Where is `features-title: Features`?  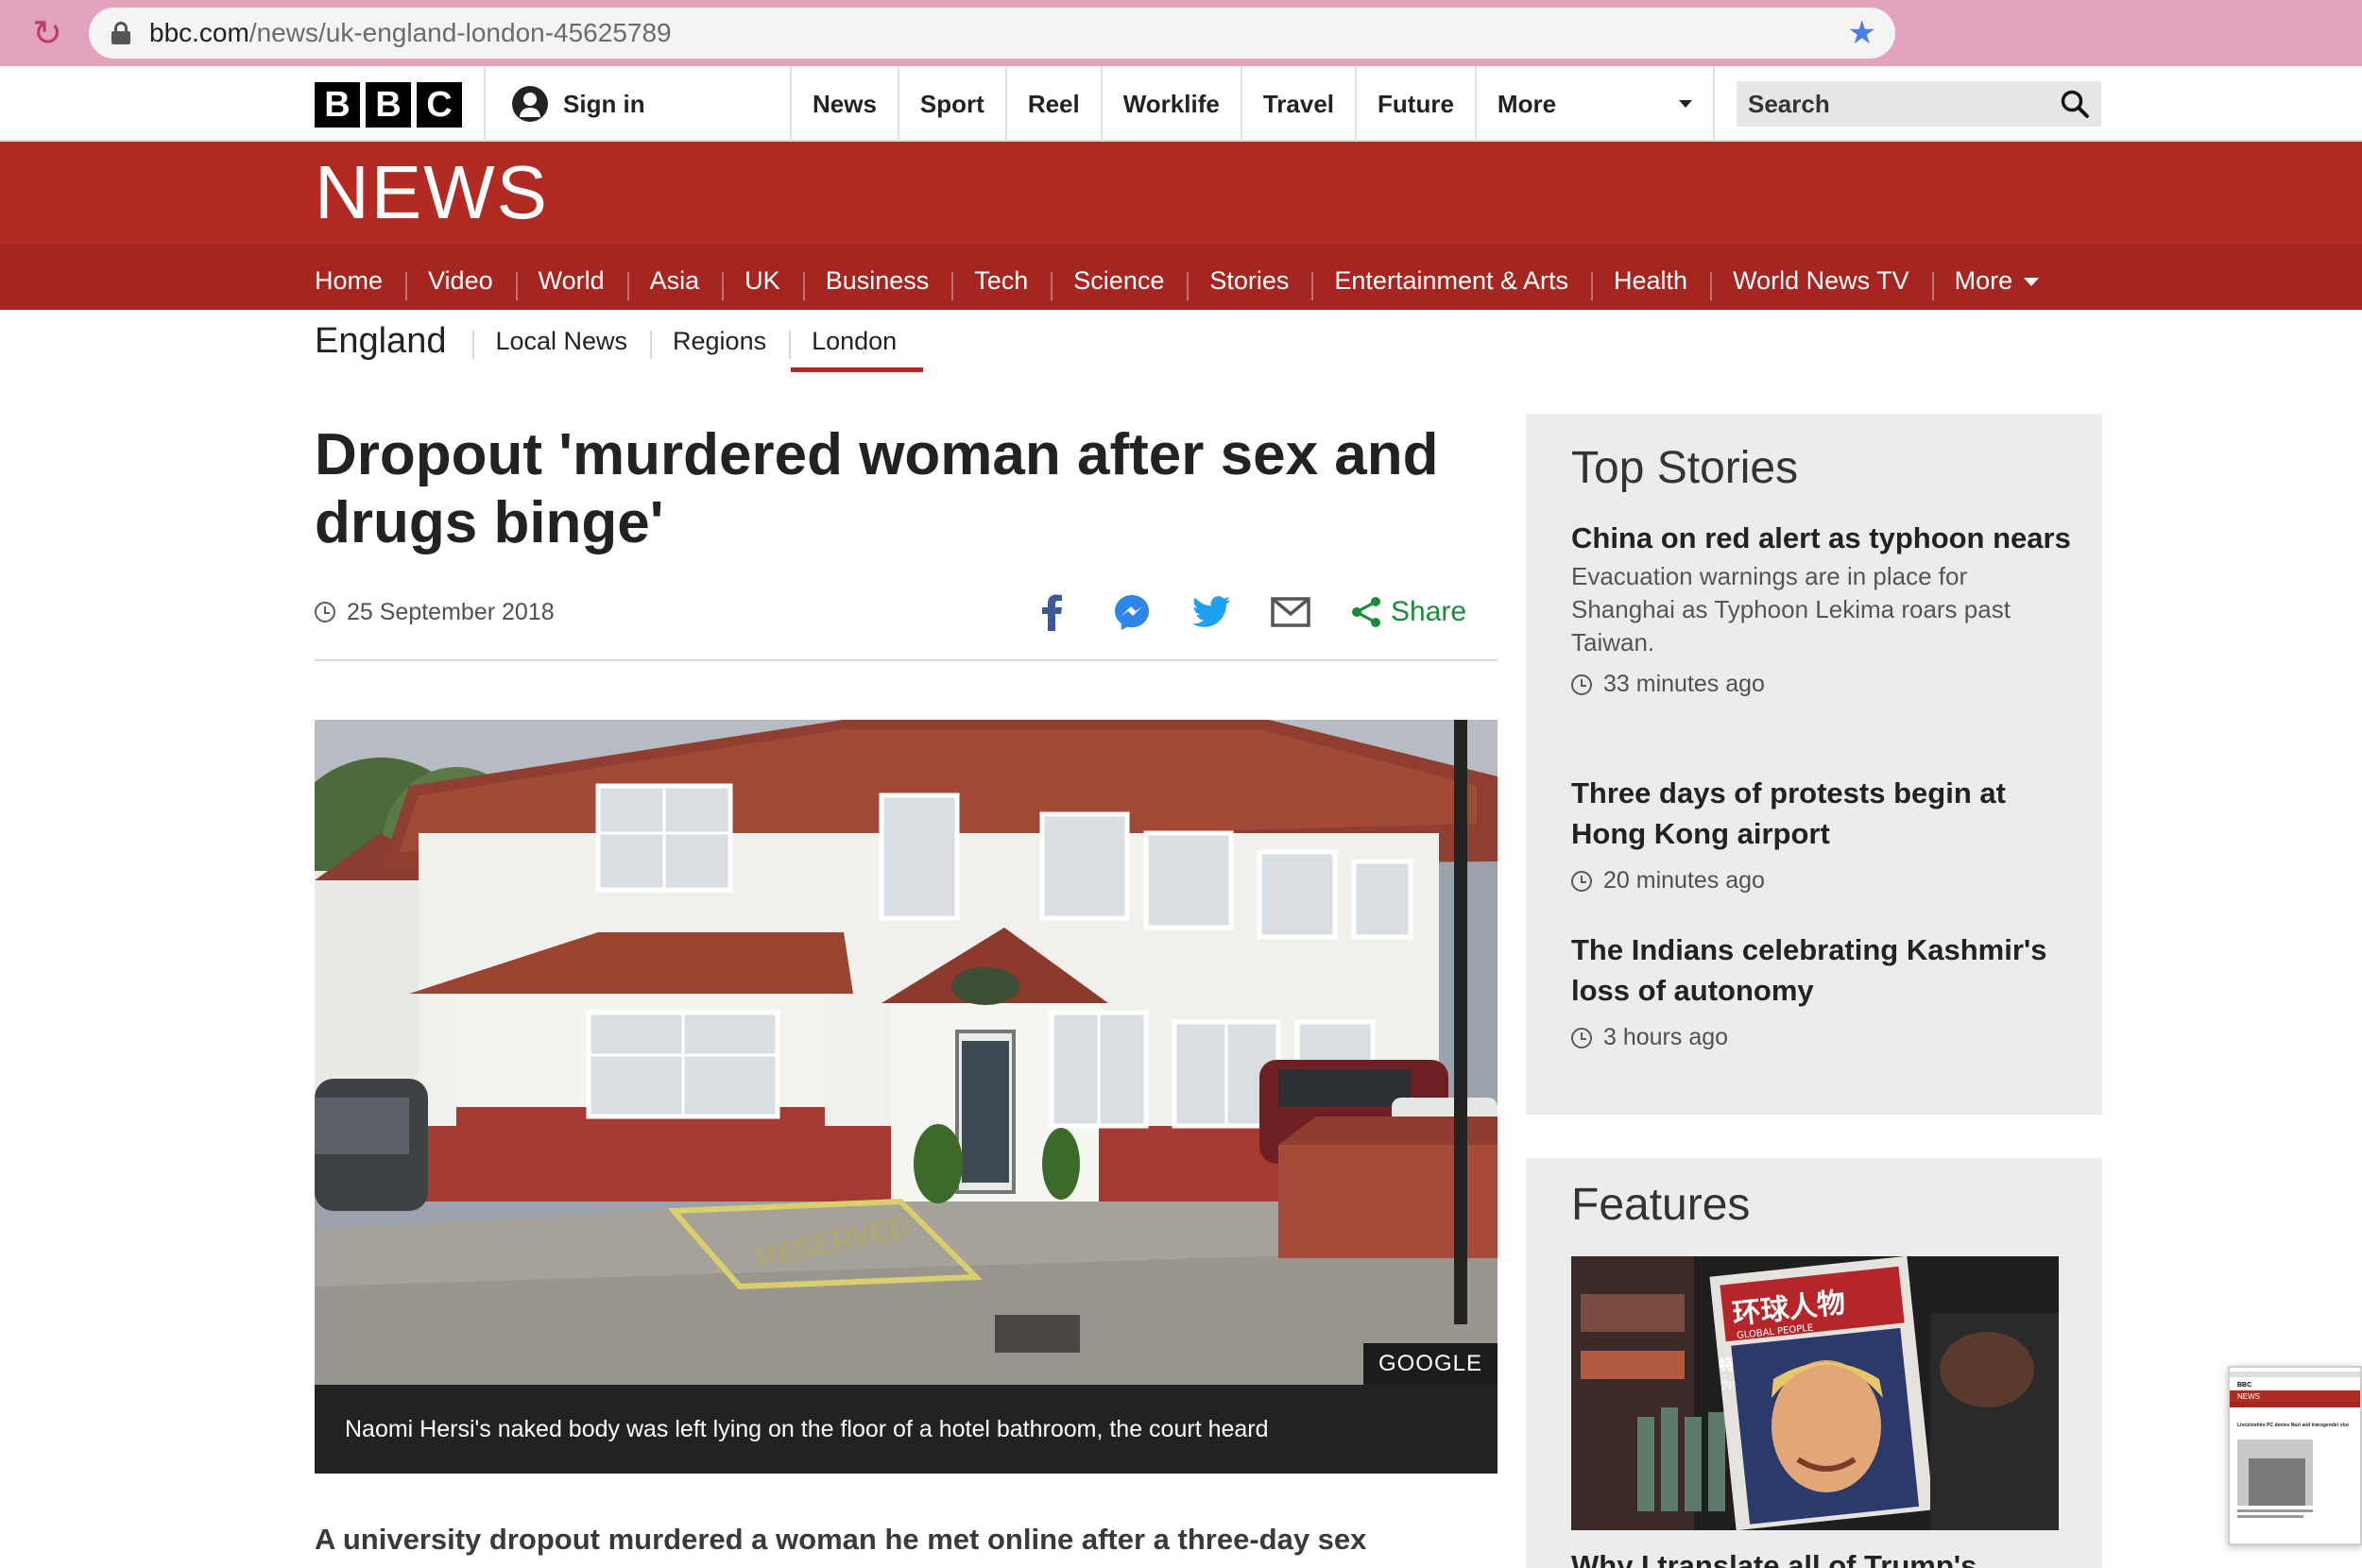 features-title: Features is located at coordinates (1661, 1205).